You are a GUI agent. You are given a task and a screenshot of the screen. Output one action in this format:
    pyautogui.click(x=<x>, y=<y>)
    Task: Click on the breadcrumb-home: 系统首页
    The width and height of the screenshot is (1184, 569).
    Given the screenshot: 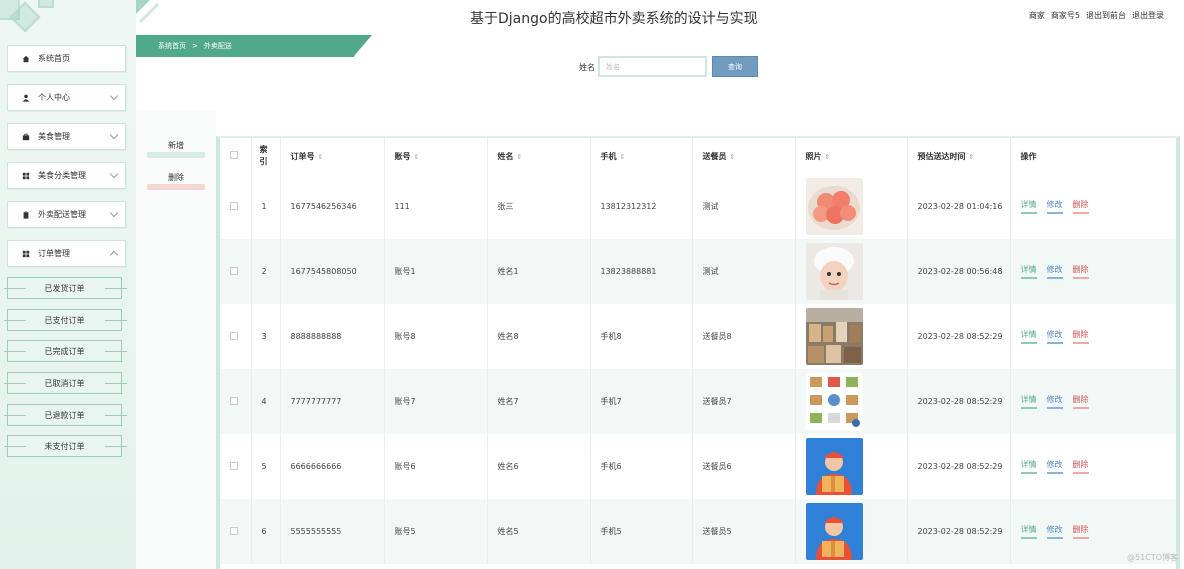 What is the action you would take?
    pyautogui.click(x=172, y=46)
    